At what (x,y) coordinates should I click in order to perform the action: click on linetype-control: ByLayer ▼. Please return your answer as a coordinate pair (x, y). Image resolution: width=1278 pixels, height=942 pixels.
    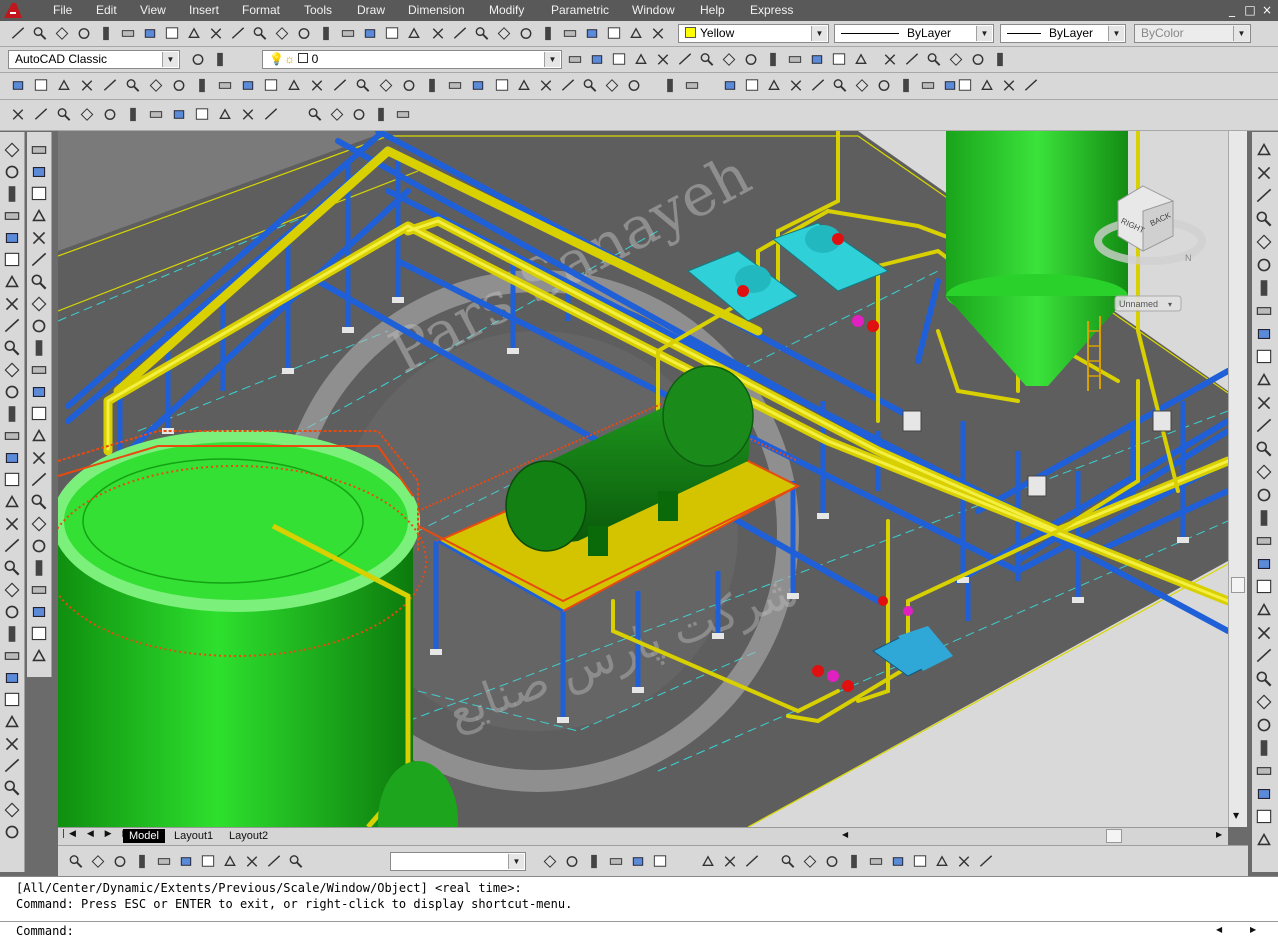
    Looking at the image, I should click on (914, 33).